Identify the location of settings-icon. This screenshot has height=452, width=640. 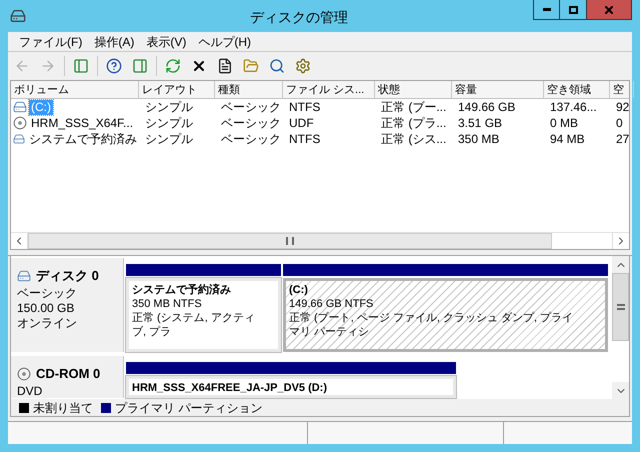
(303, 66).